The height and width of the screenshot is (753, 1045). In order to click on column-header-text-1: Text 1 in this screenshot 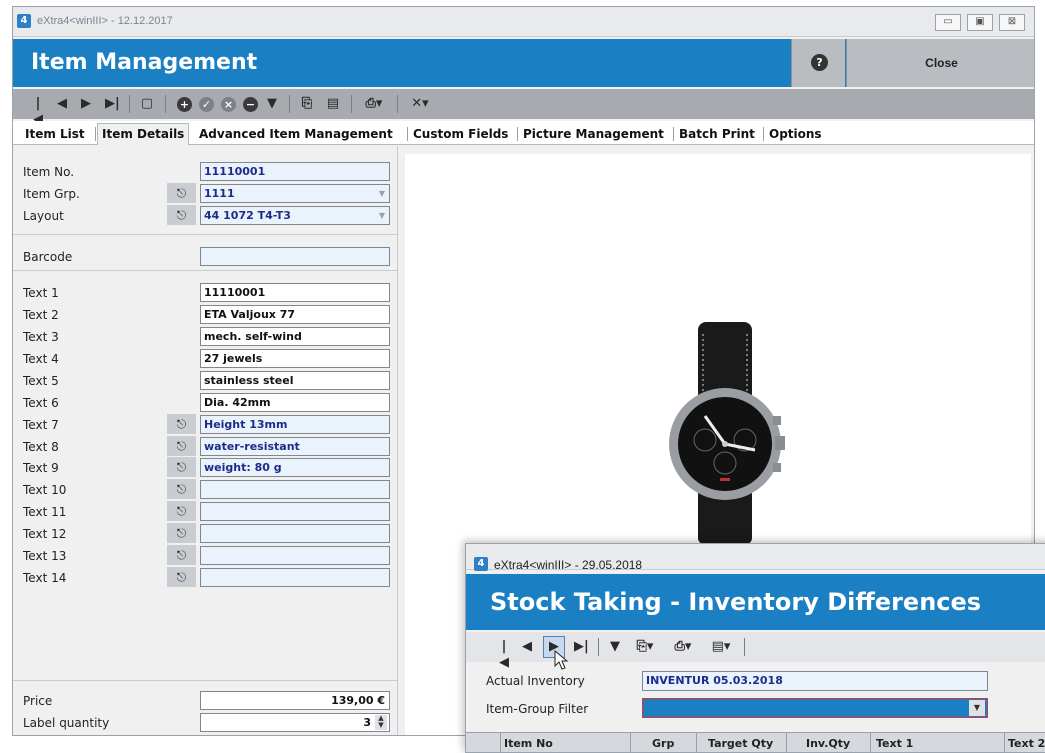, I will do `click(894, 743)`.